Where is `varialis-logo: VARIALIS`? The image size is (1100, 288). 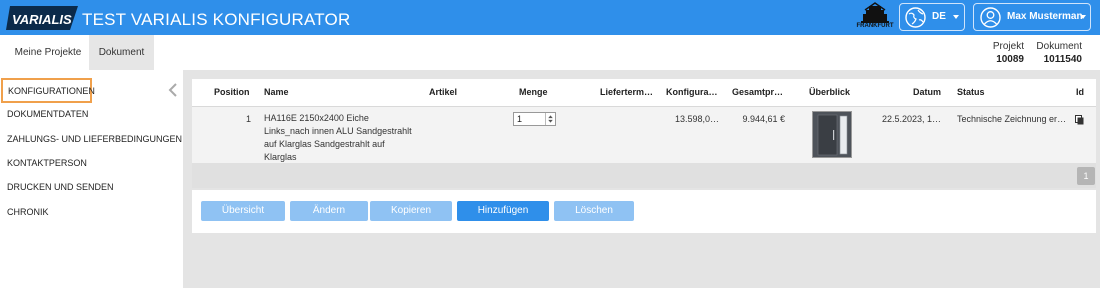 varialis-logo: VARIALIS is located at coordinates (42, 18).